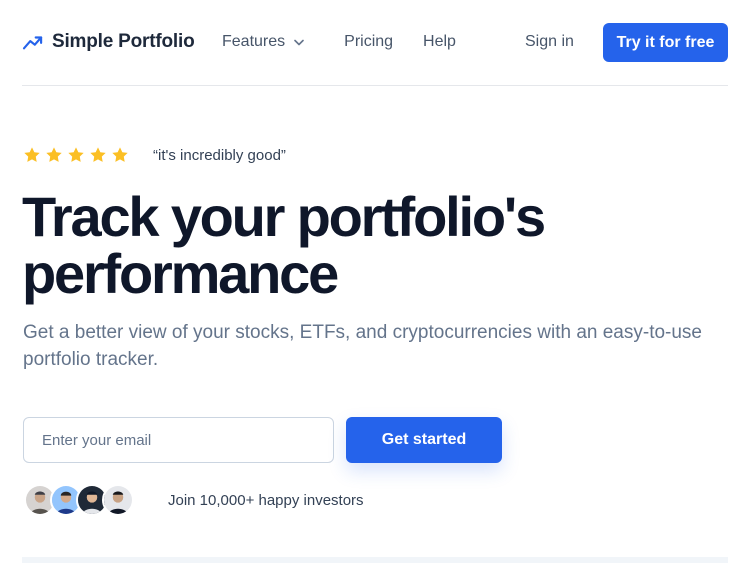 Image resolution: width=750 pixels, height=563 pixels. What do you see at coordinates (32, 43) in the screenshot?
I see `trending-up-icon` at bounding box center [32, 43].